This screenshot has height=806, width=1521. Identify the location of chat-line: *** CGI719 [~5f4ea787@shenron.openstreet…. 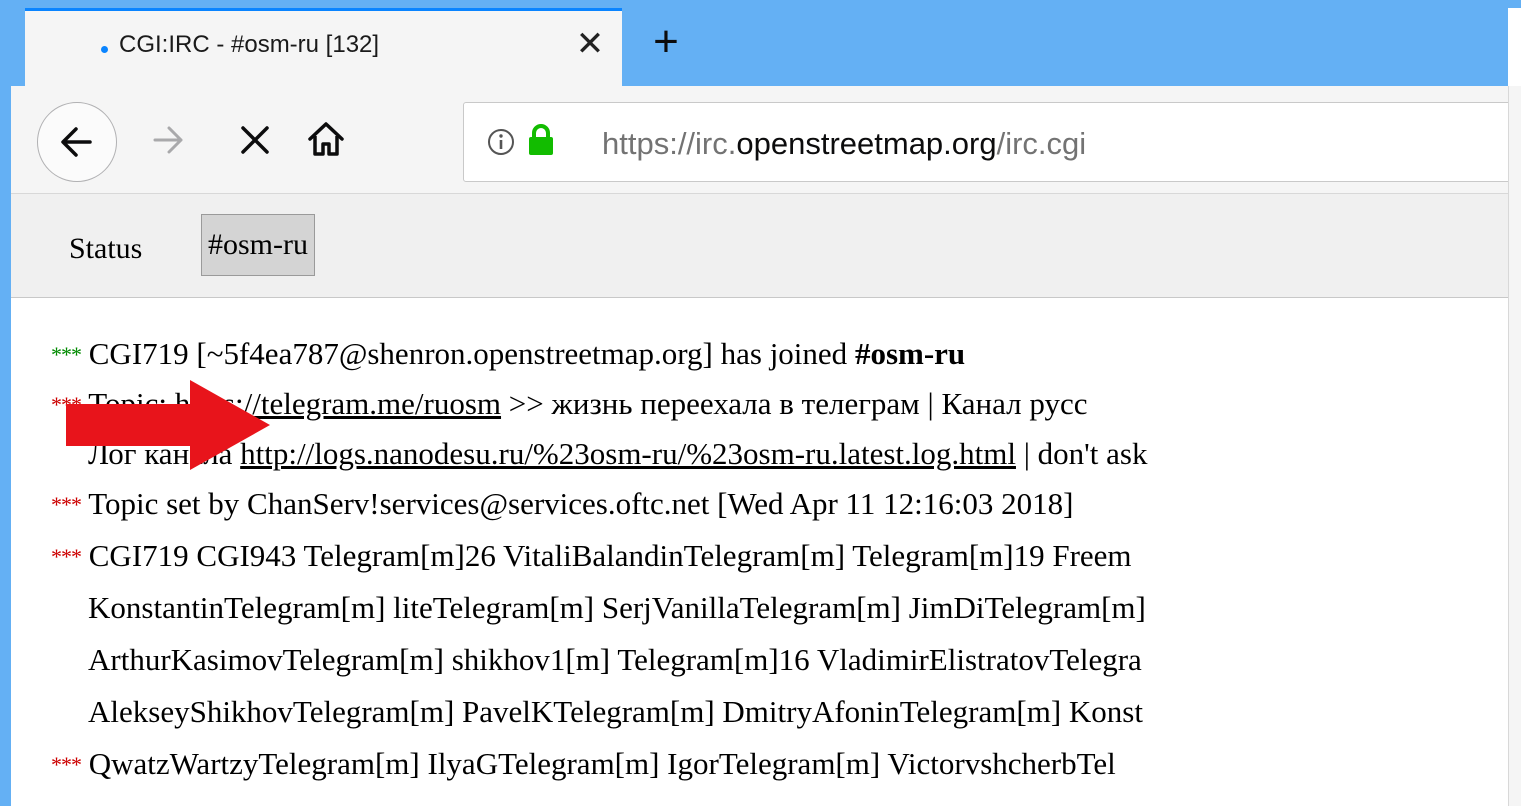
(508, 354).